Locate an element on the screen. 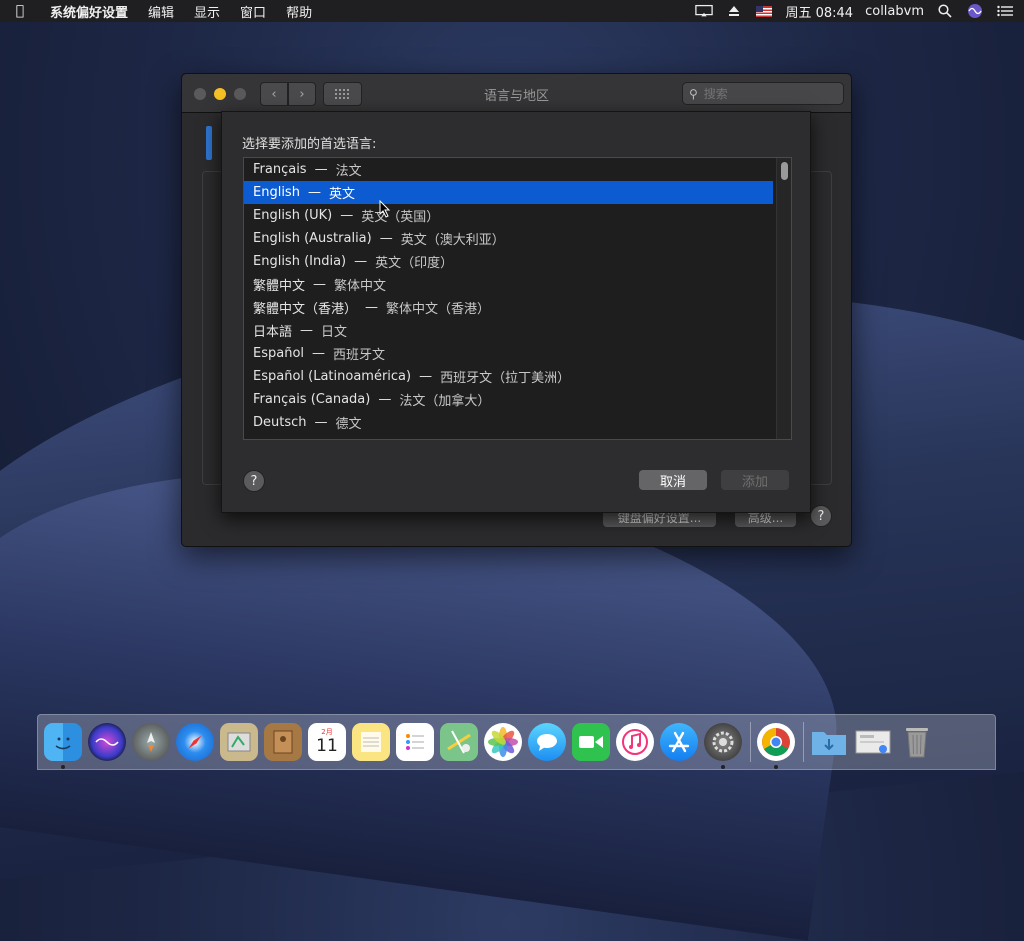  trash-icon is located at coordinates (917, 742).